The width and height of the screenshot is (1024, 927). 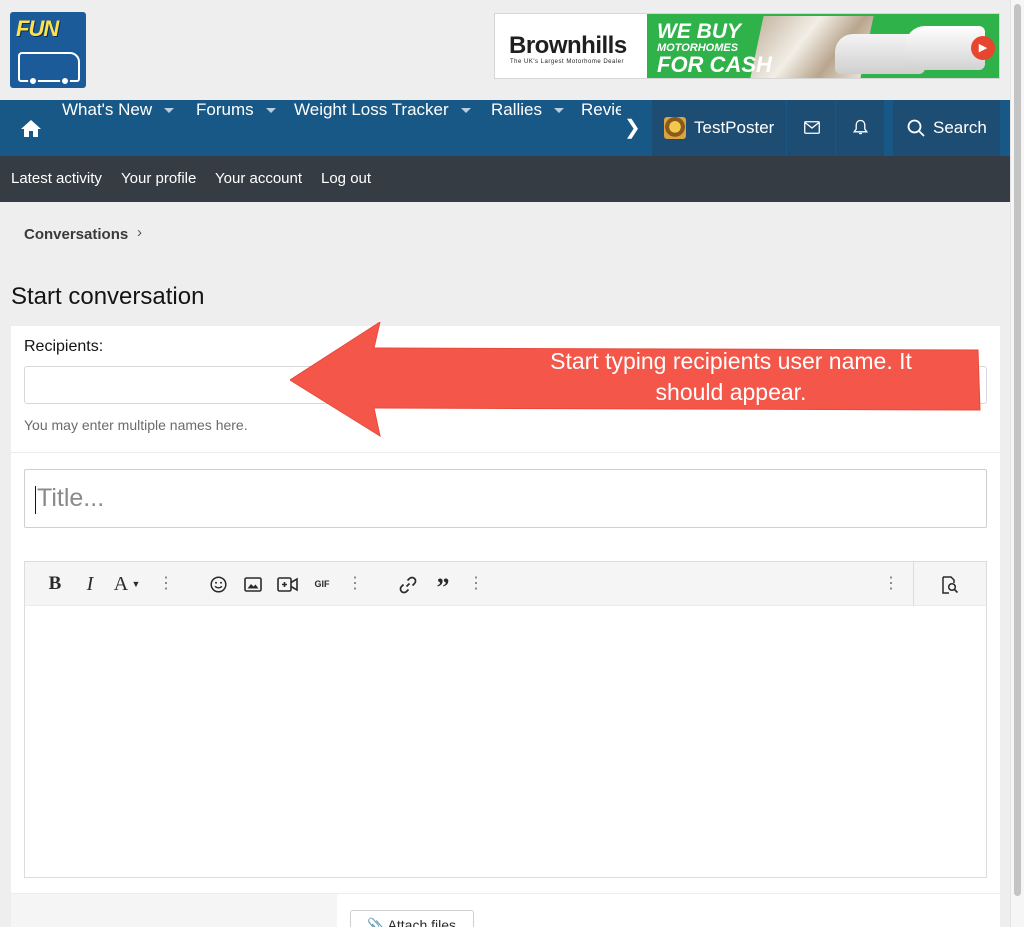 I want to click on chevron-right-icon: ❯, so click(x=632, y=128).